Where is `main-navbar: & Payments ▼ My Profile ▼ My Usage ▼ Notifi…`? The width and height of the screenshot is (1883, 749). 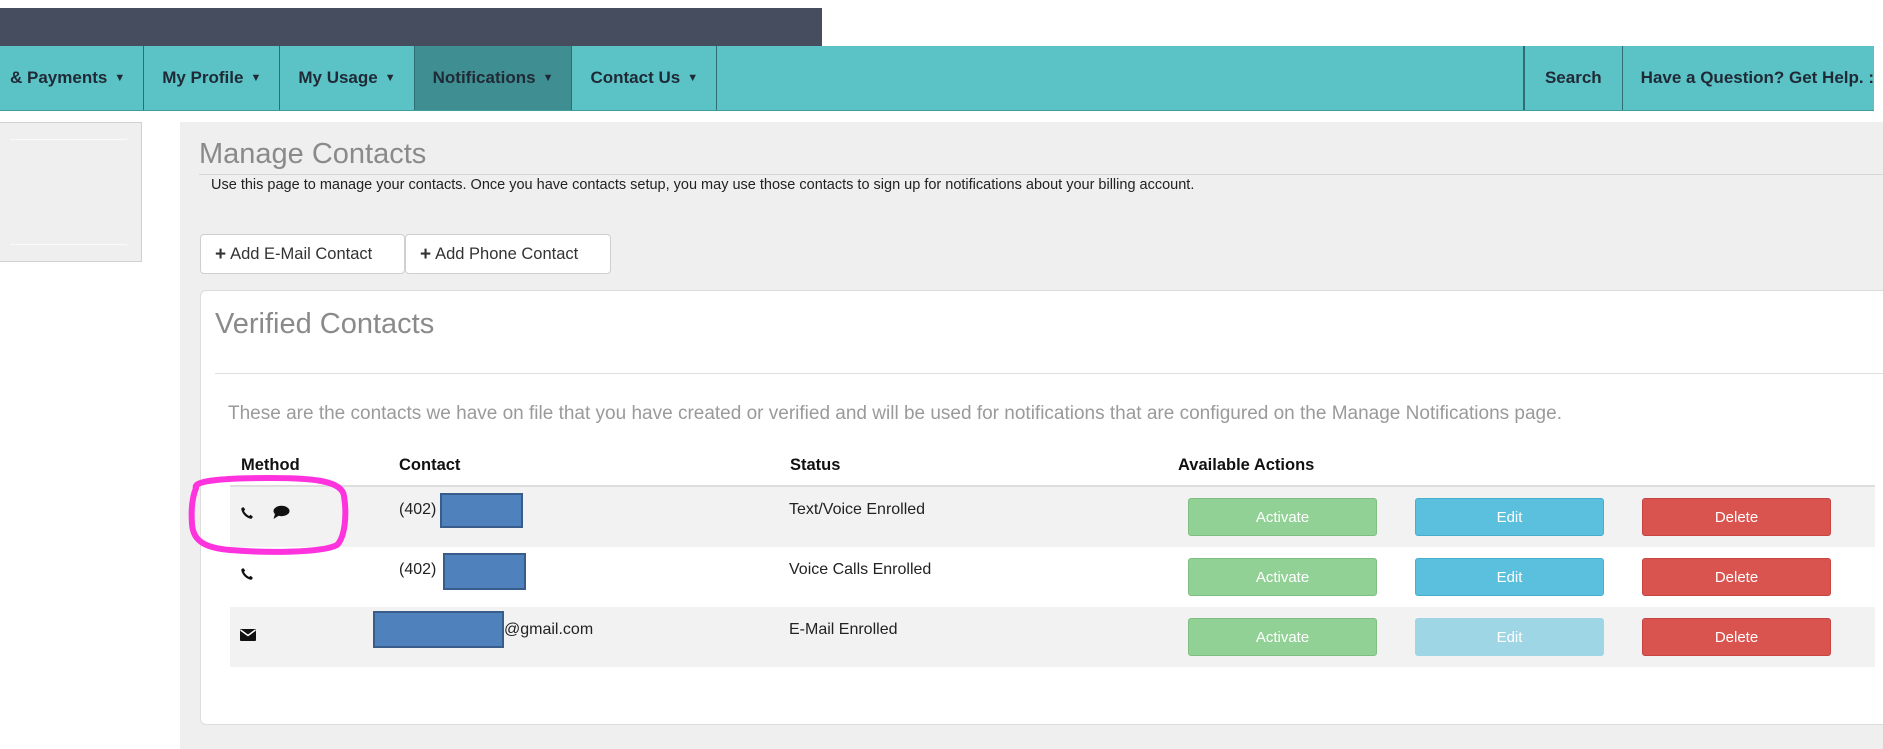
main-navbar: & Payments ▼ My Profile ▼ My Usage ▼ Notifi… is located at coordinates (937, 78).